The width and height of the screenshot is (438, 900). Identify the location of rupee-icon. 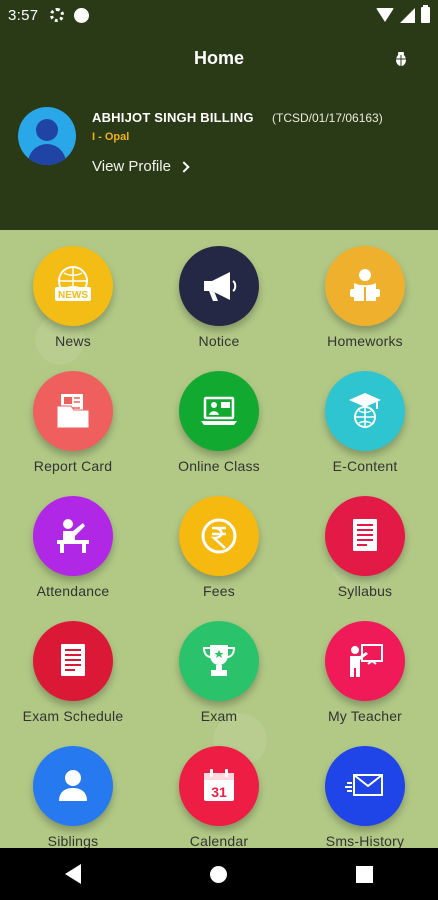
(219, 536).